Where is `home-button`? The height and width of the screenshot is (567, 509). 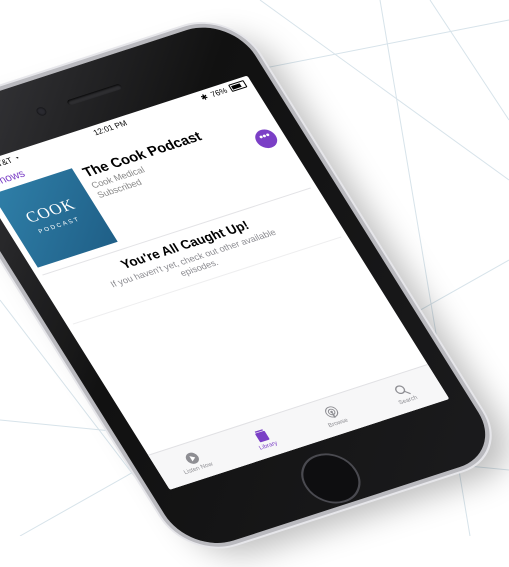 home-button is located at coordinates (331, 478).